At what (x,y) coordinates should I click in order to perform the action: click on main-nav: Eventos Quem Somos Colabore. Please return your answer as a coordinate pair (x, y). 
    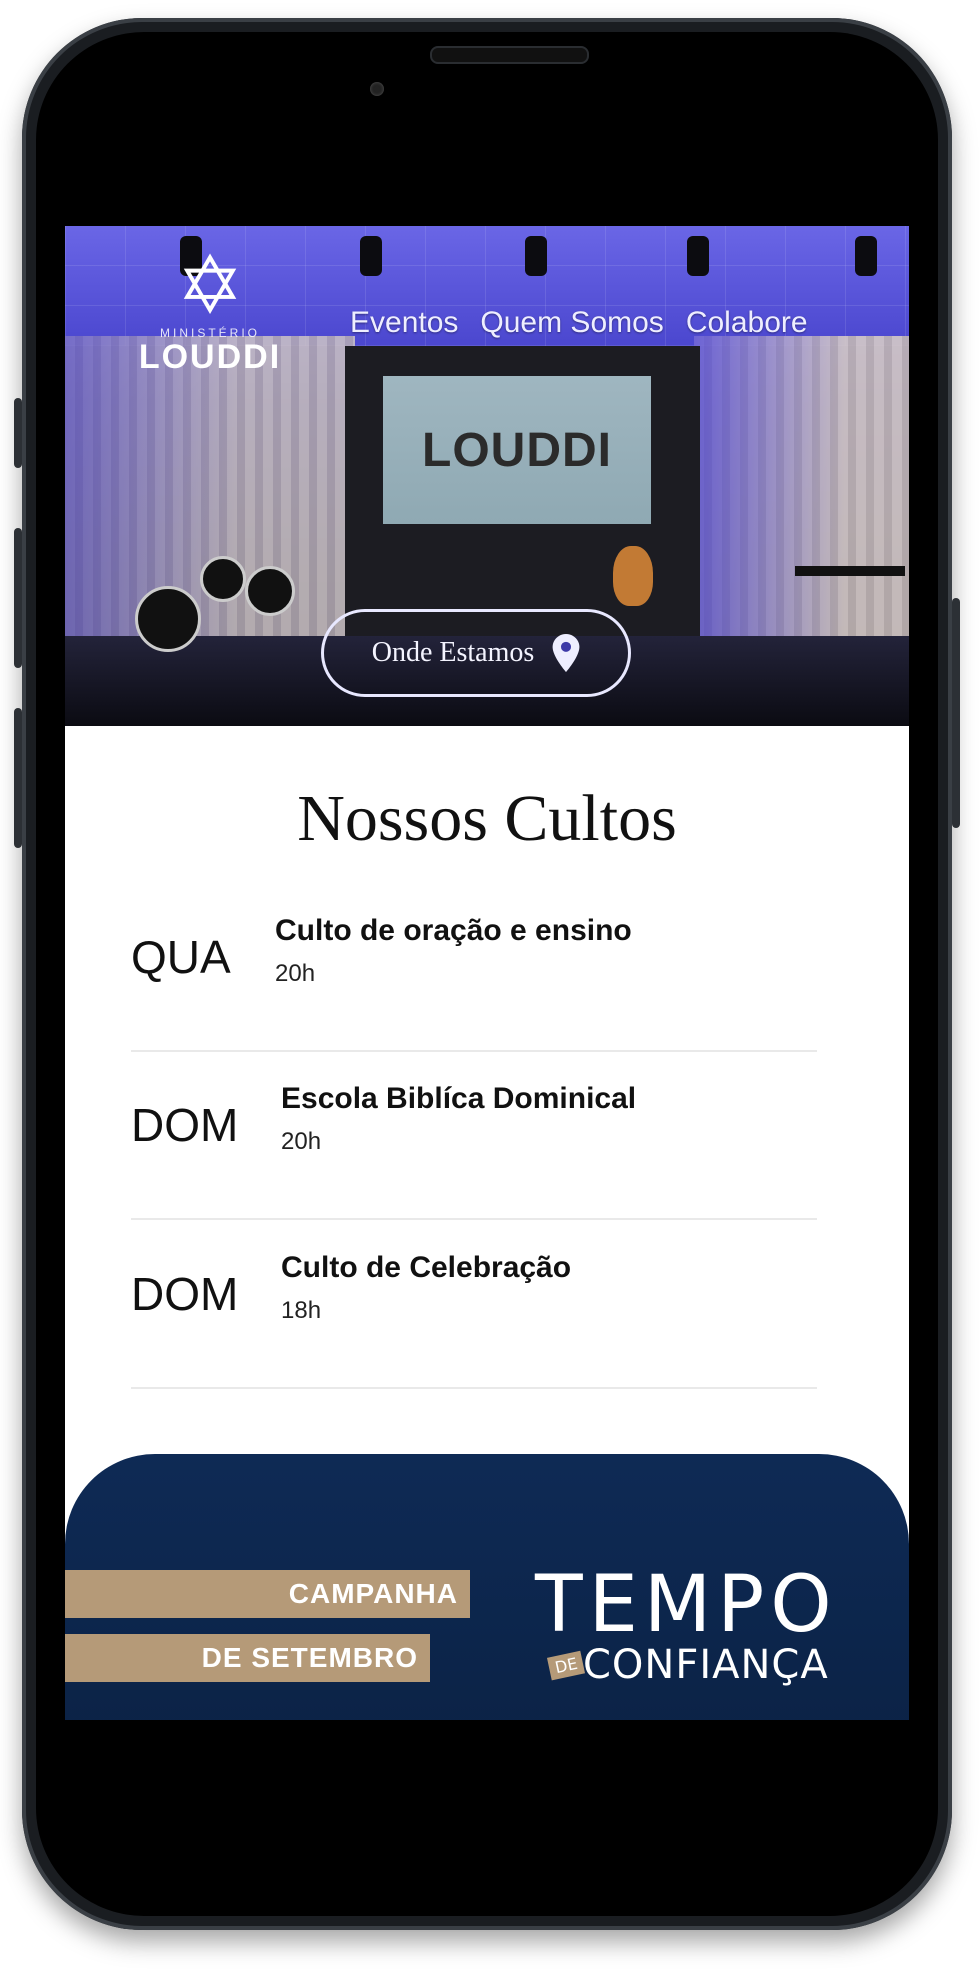
    Looking at the image, I should click on (579, 323).